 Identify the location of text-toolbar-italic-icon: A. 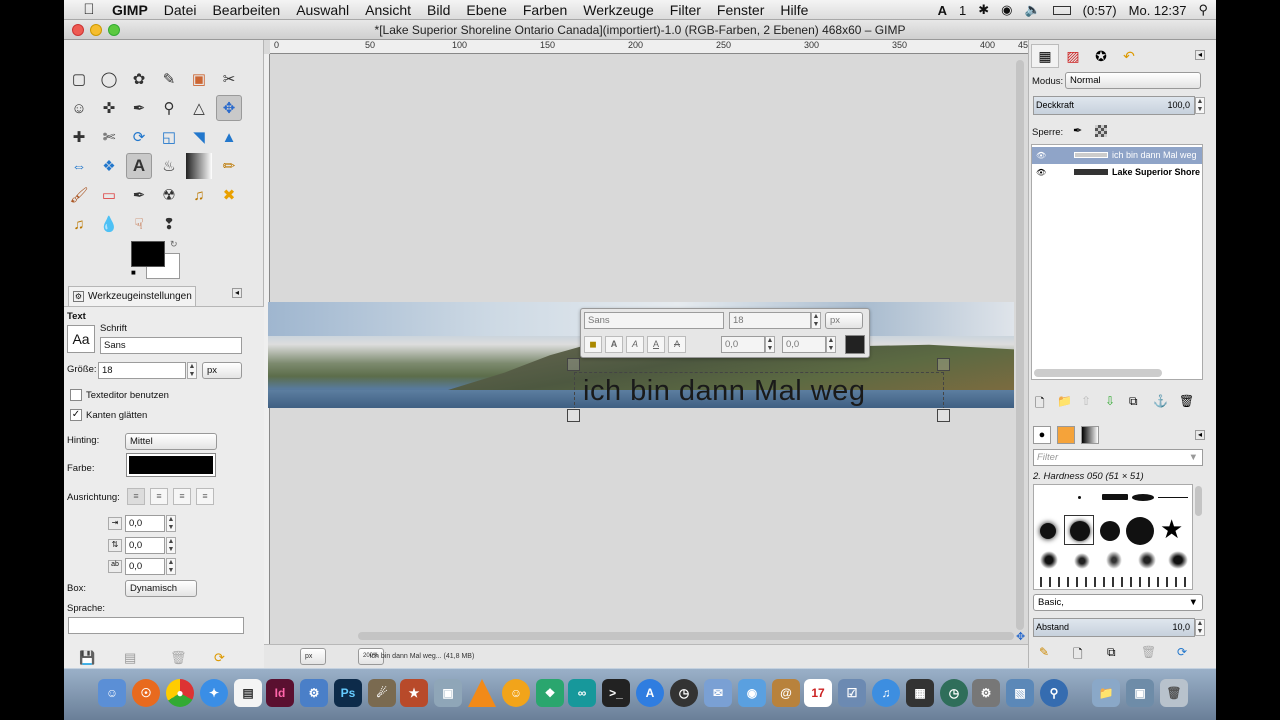
(635, 344).